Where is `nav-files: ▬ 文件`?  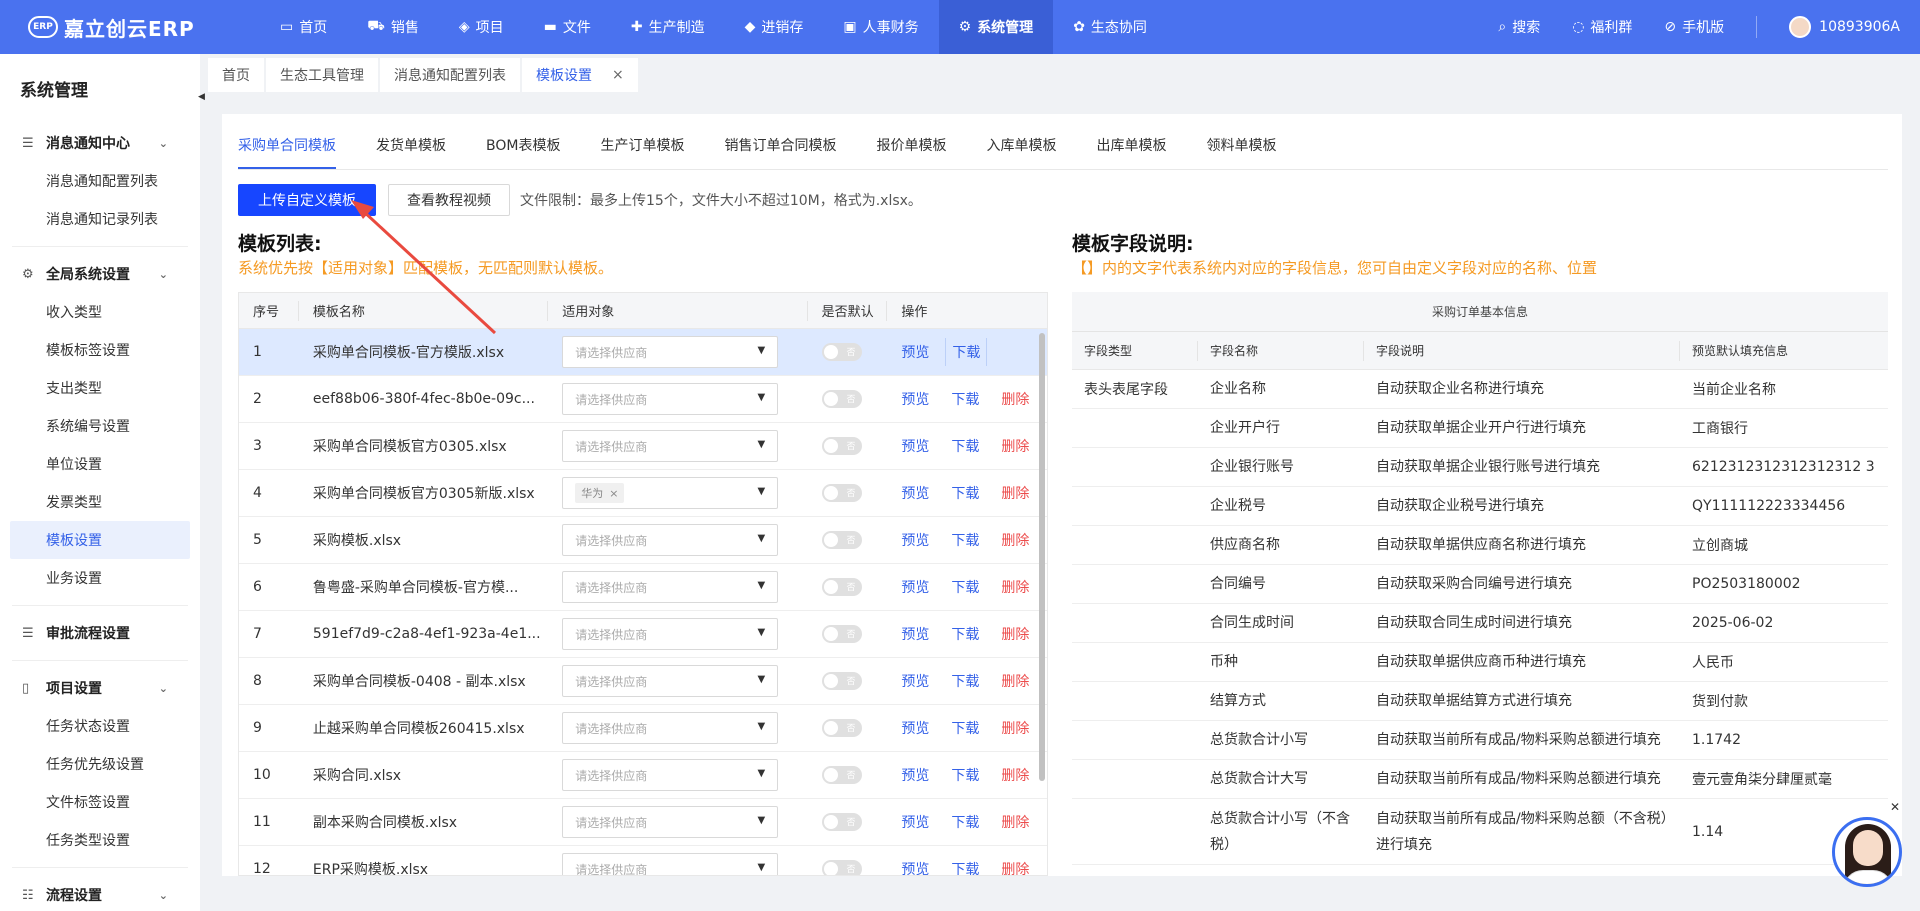
nav-files: ▬ 文件 is located at coordinates (567, 27).